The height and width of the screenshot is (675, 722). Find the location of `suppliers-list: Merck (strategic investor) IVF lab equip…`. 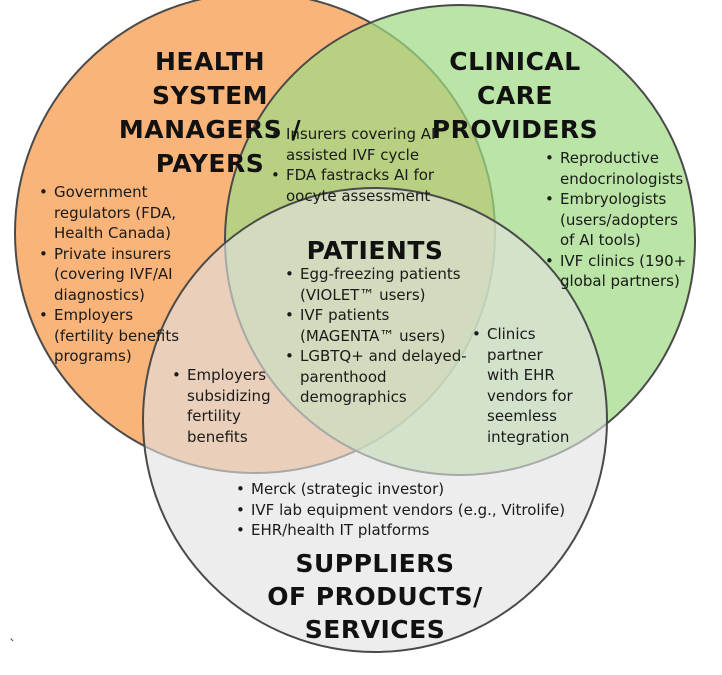

suppliers-list: Merck (strategic investor) IVF lab equip… is located at coordinates (403, 510).